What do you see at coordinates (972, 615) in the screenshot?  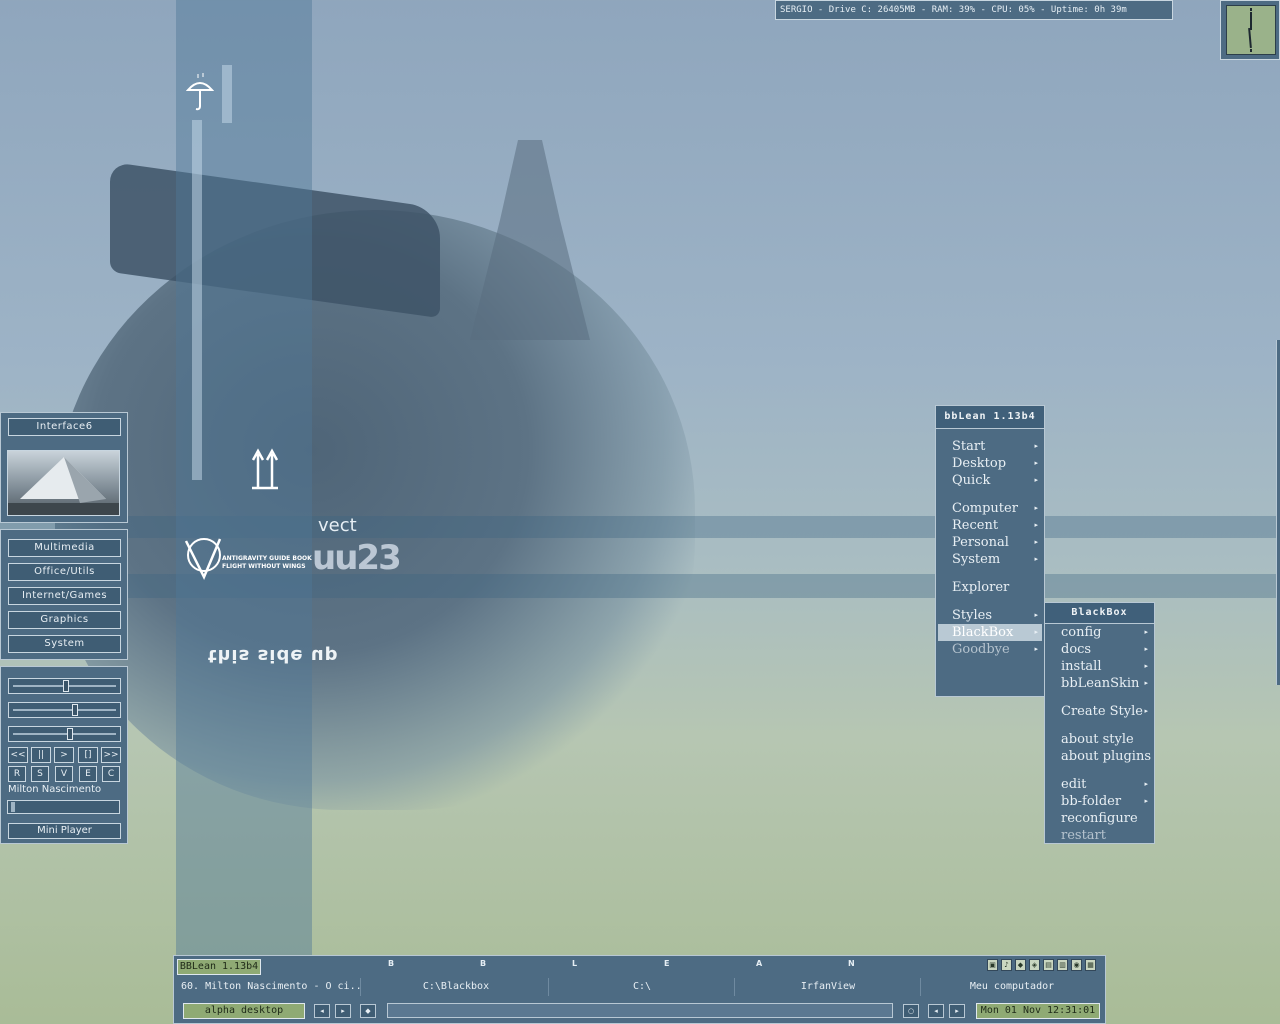 I see `menu-item-label: Styles` at bounding box center [972, 615].